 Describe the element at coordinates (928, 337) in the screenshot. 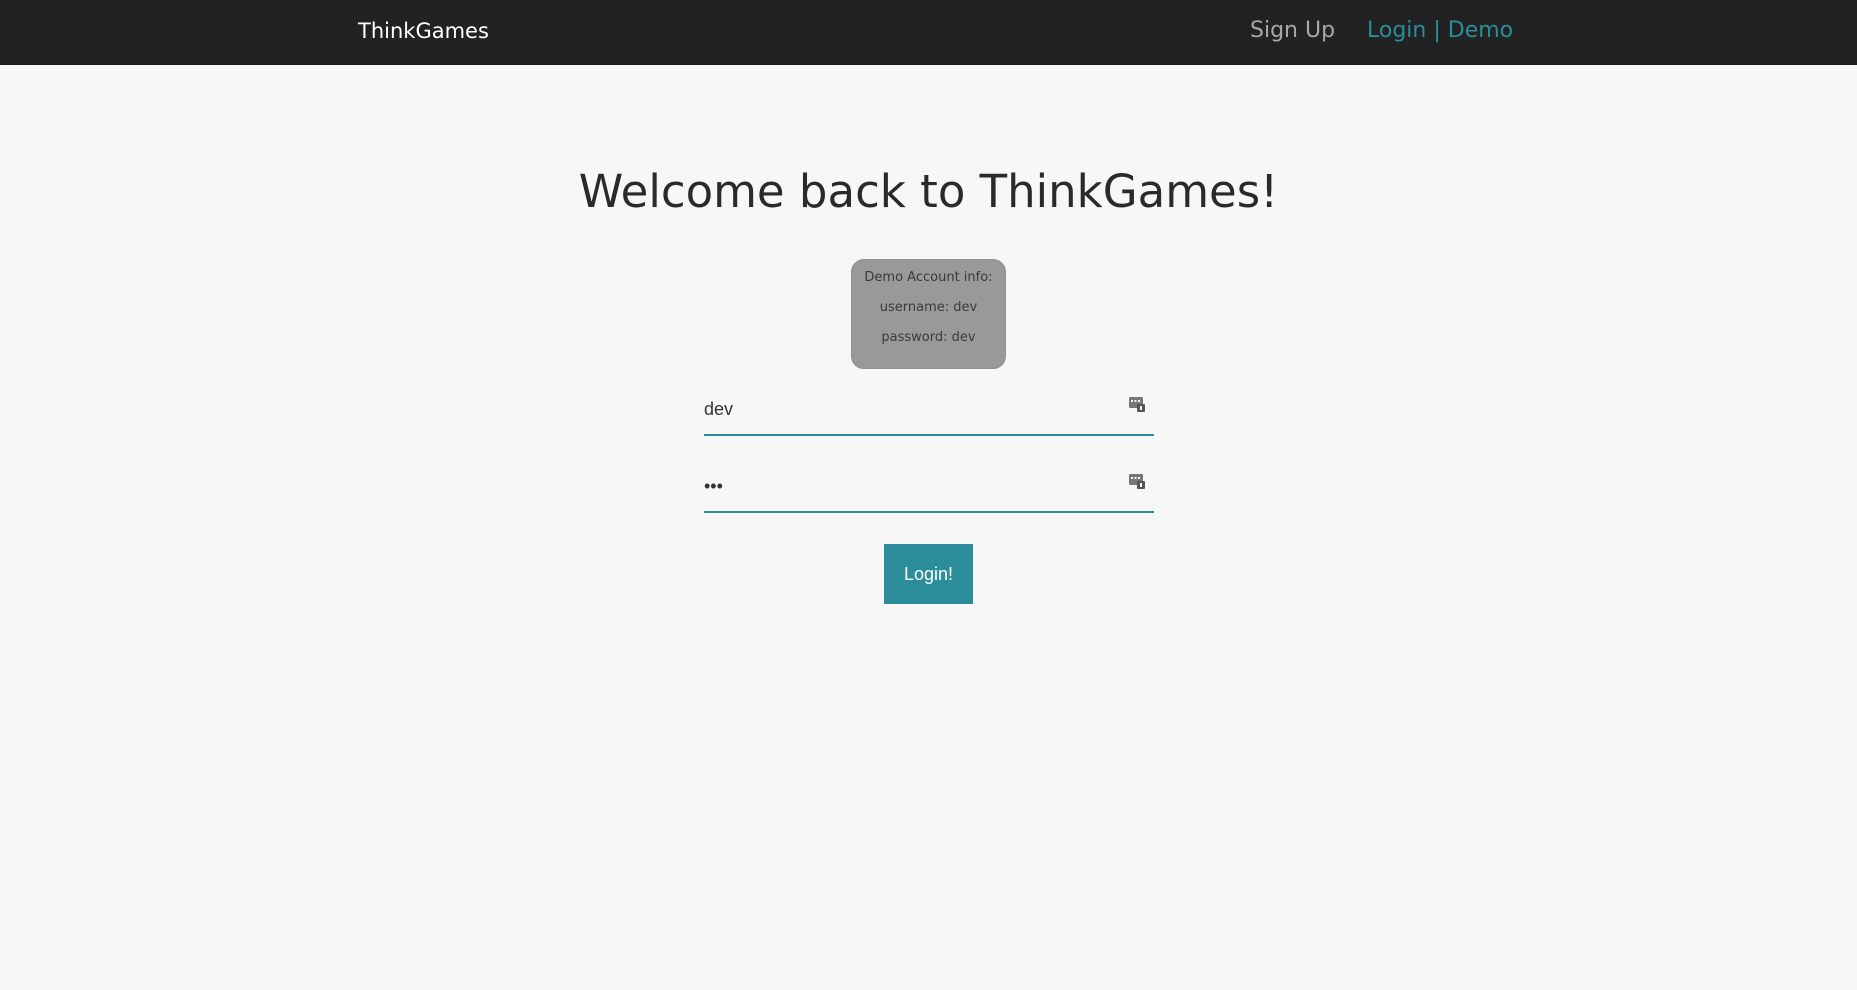

I see `demo-info-password: password: dev` at that location.